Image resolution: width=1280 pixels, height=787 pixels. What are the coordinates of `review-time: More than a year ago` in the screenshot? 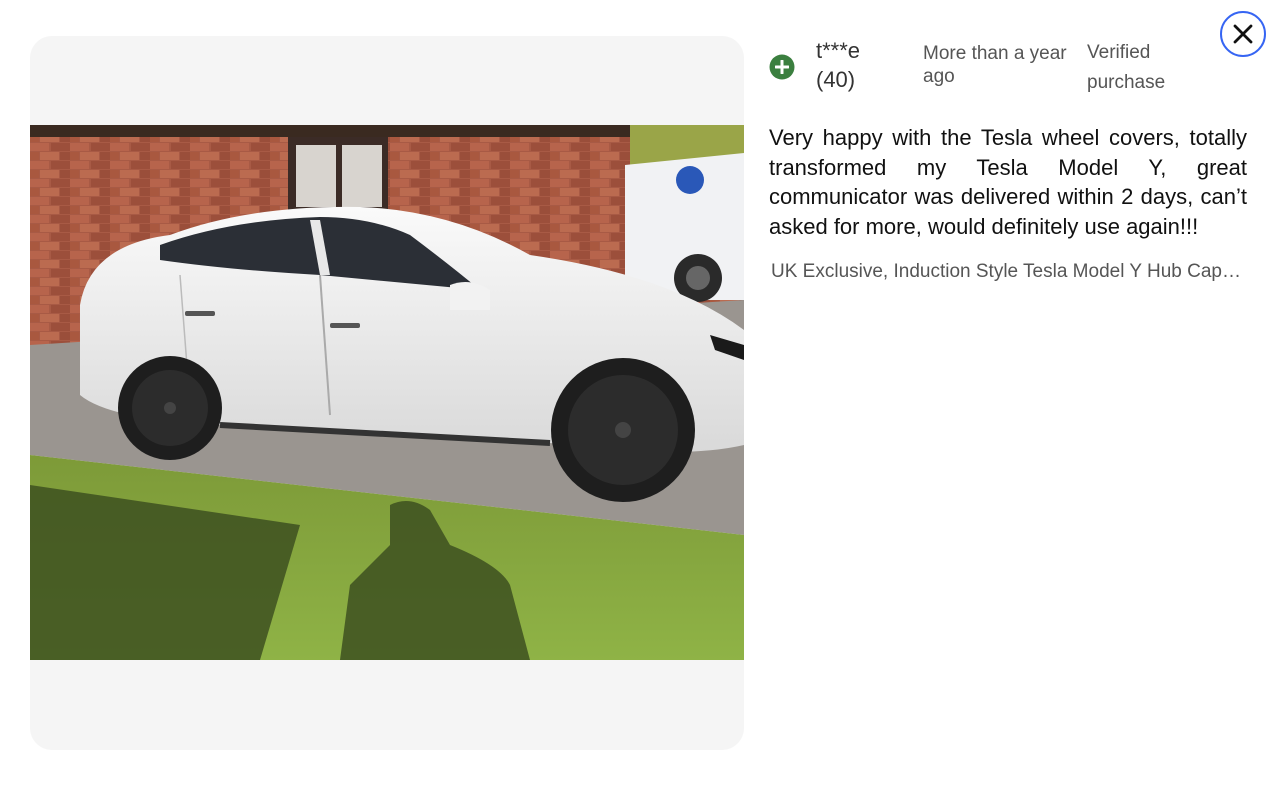 It's located at (995, 65).